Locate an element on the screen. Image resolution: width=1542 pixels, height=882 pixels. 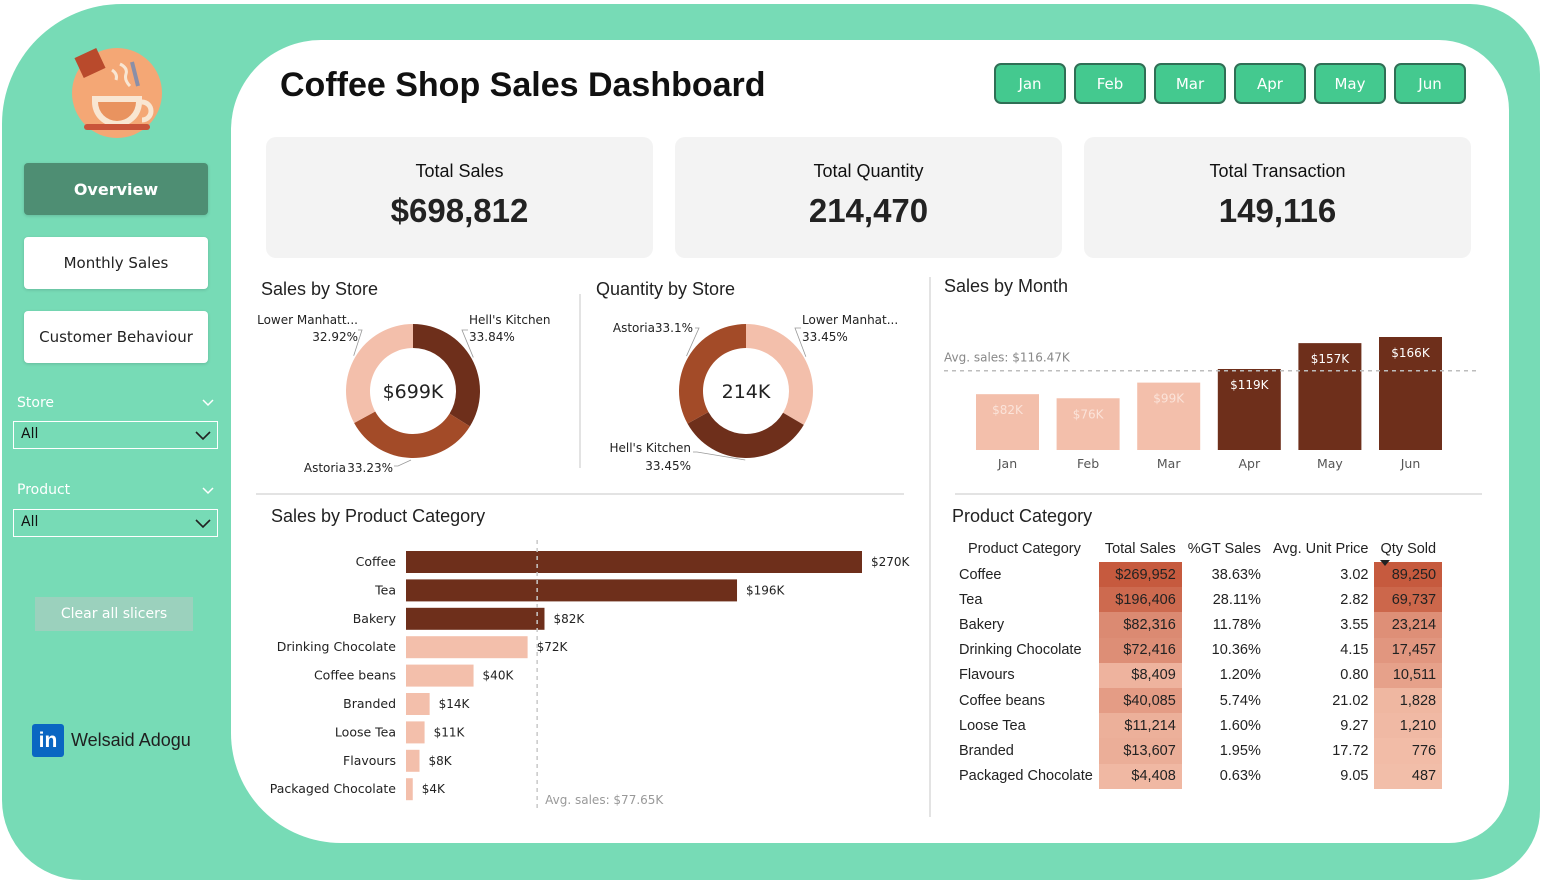
x-tick-label: Jun is located at coordinates (1410, 463).